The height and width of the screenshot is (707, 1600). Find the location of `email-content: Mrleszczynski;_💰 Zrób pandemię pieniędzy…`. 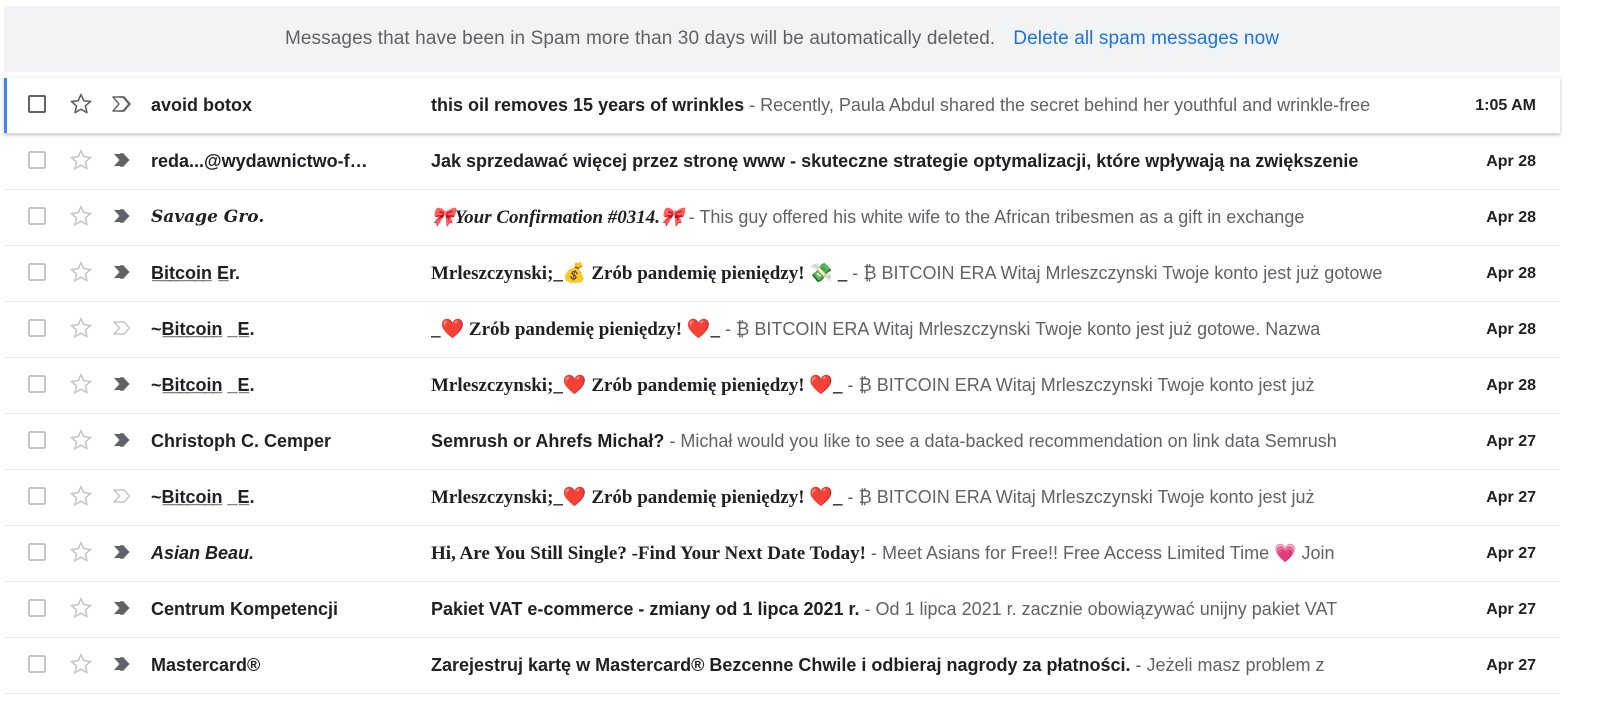

email-content: Mrleszczynski;_💰 Zrób pandemię pieniędzy… is located at coordinates (920, 273).